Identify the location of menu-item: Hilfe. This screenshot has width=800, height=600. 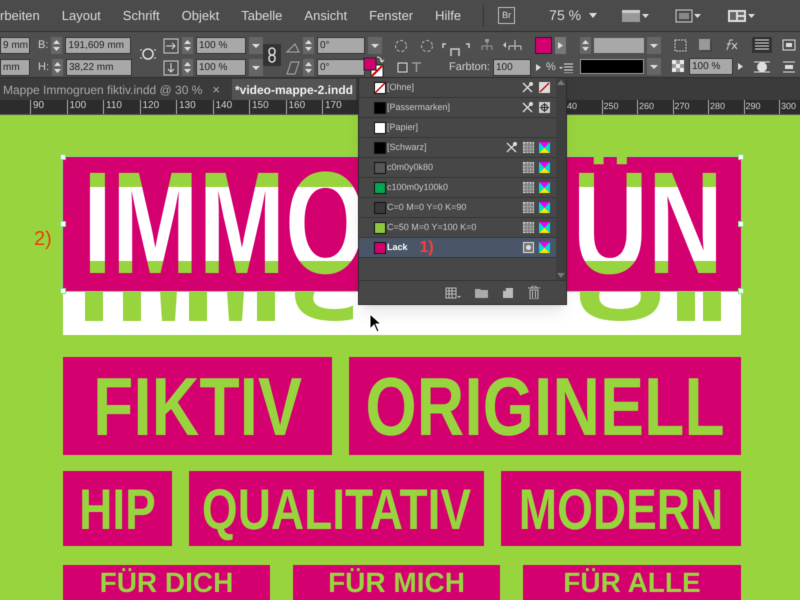
(448, 16).